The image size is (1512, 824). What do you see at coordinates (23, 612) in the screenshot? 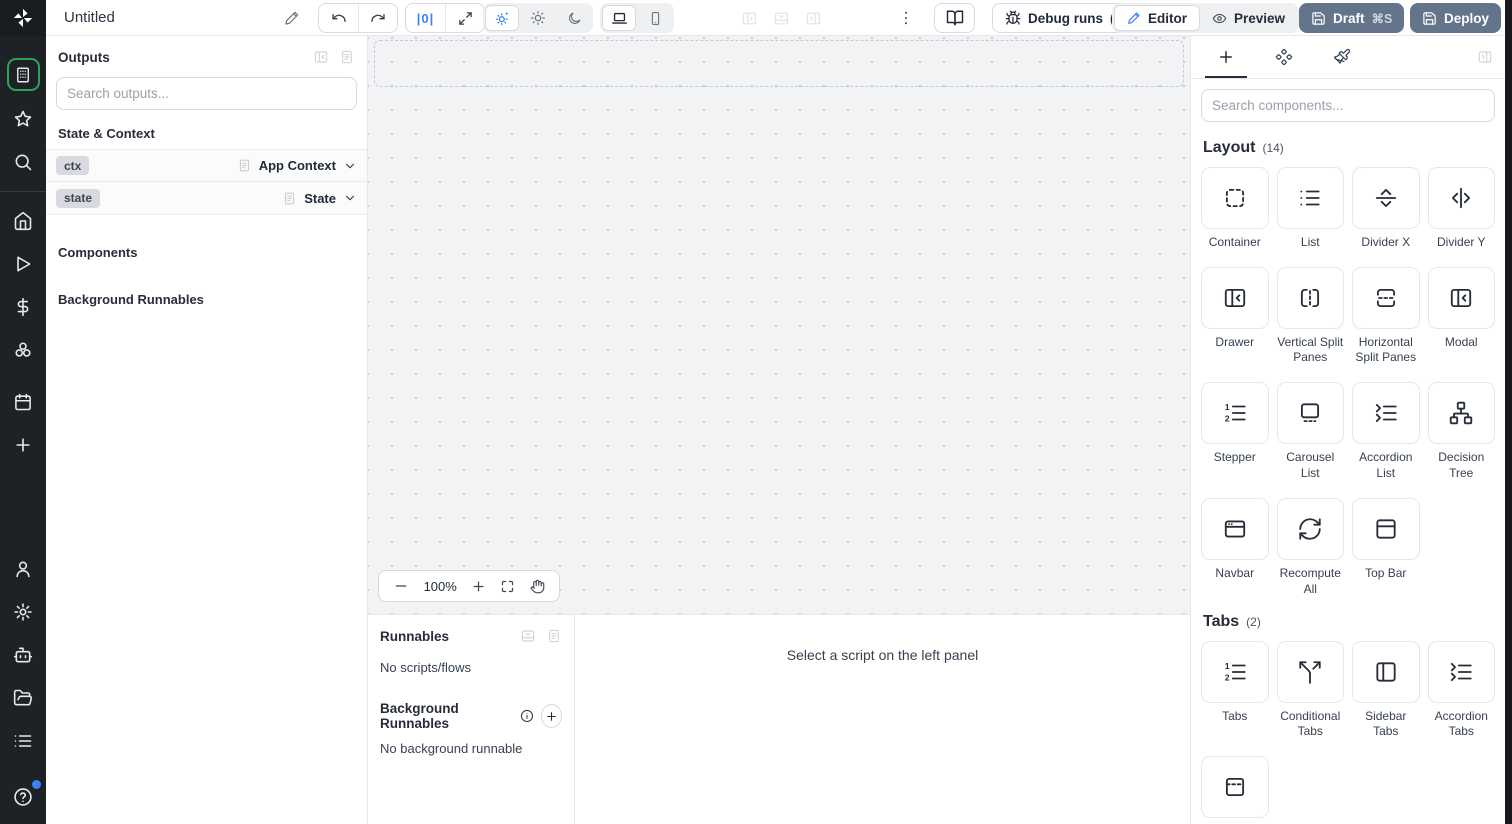
I see `sidebar-item-gear` at bounding box center [23, 612].